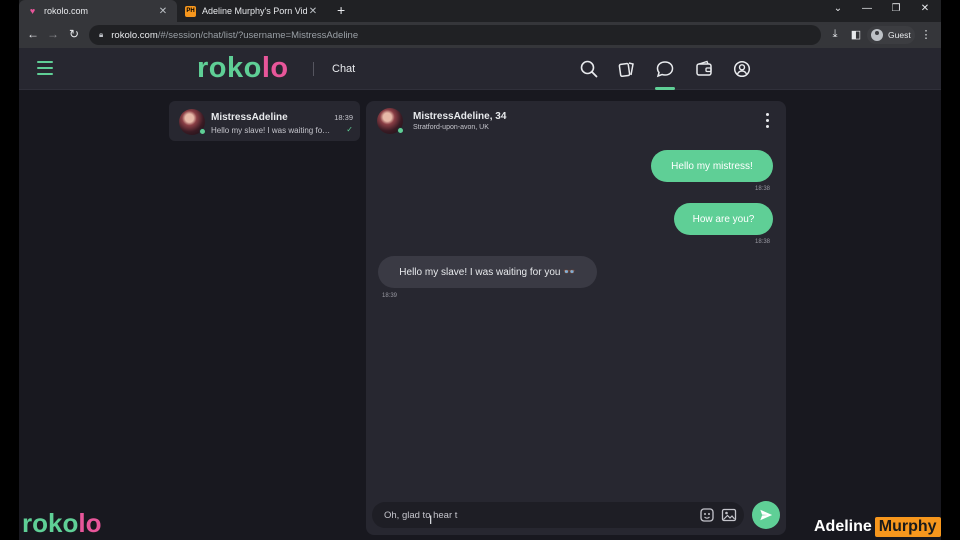 The height and width of the screenshot is (540, 960). What do you see at coordinates (134, 35) in the screenshot?
I see `url-host: rokolo.com` at bounding box center [134, 35].